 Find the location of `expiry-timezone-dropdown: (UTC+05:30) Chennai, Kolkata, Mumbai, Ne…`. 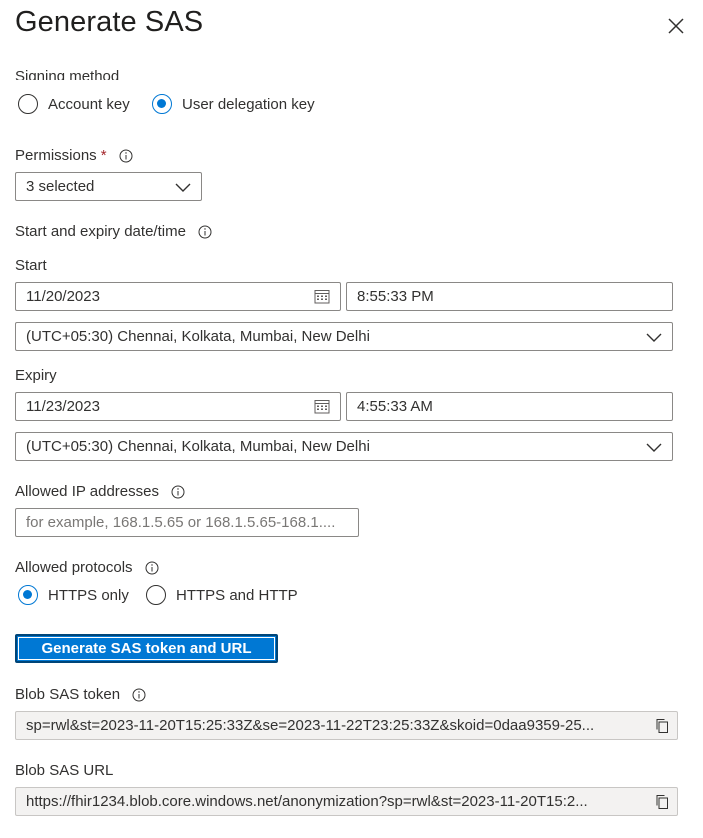

expiry-timezone-dropdown: (UTC+05:30) Chennai, Kolkata, Mumbai, Ne… is located at coordinates (344, 446).